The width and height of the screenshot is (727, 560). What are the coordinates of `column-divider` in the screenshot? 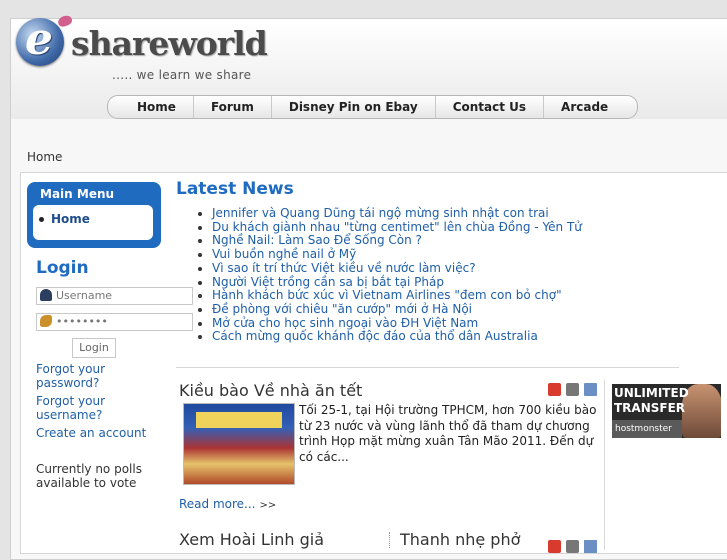 It's located at (389, 540).